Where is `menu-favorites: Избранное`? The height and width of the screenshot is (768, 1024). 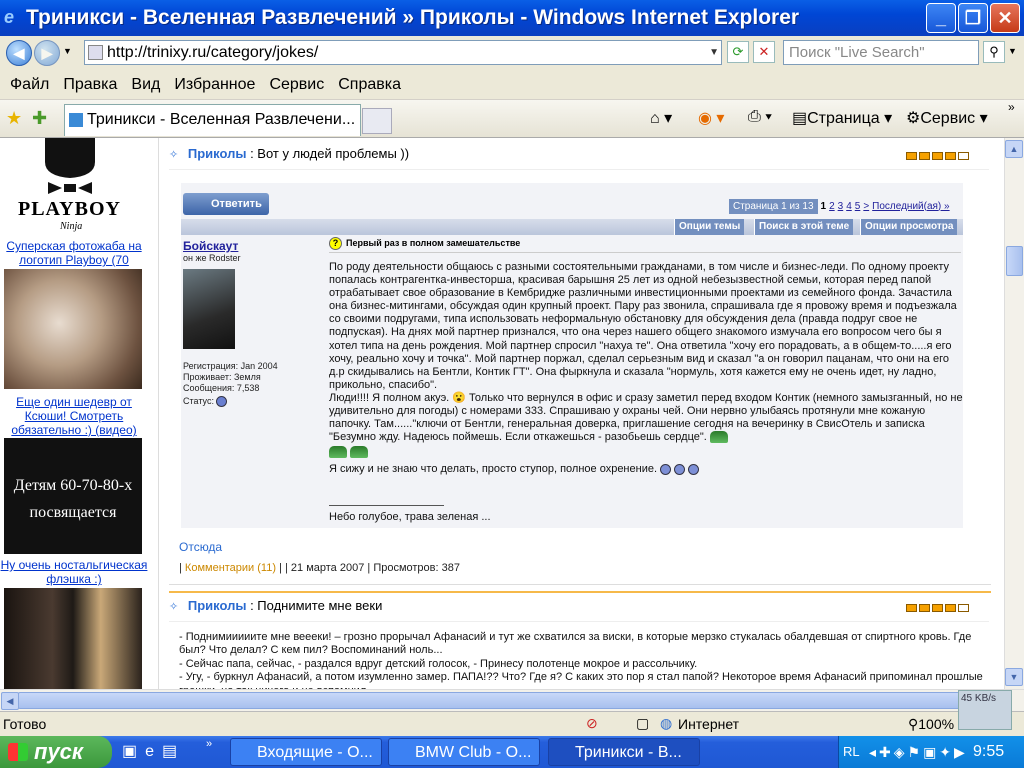
menu-favorites: Избранное is located at coordinates (214, 85).